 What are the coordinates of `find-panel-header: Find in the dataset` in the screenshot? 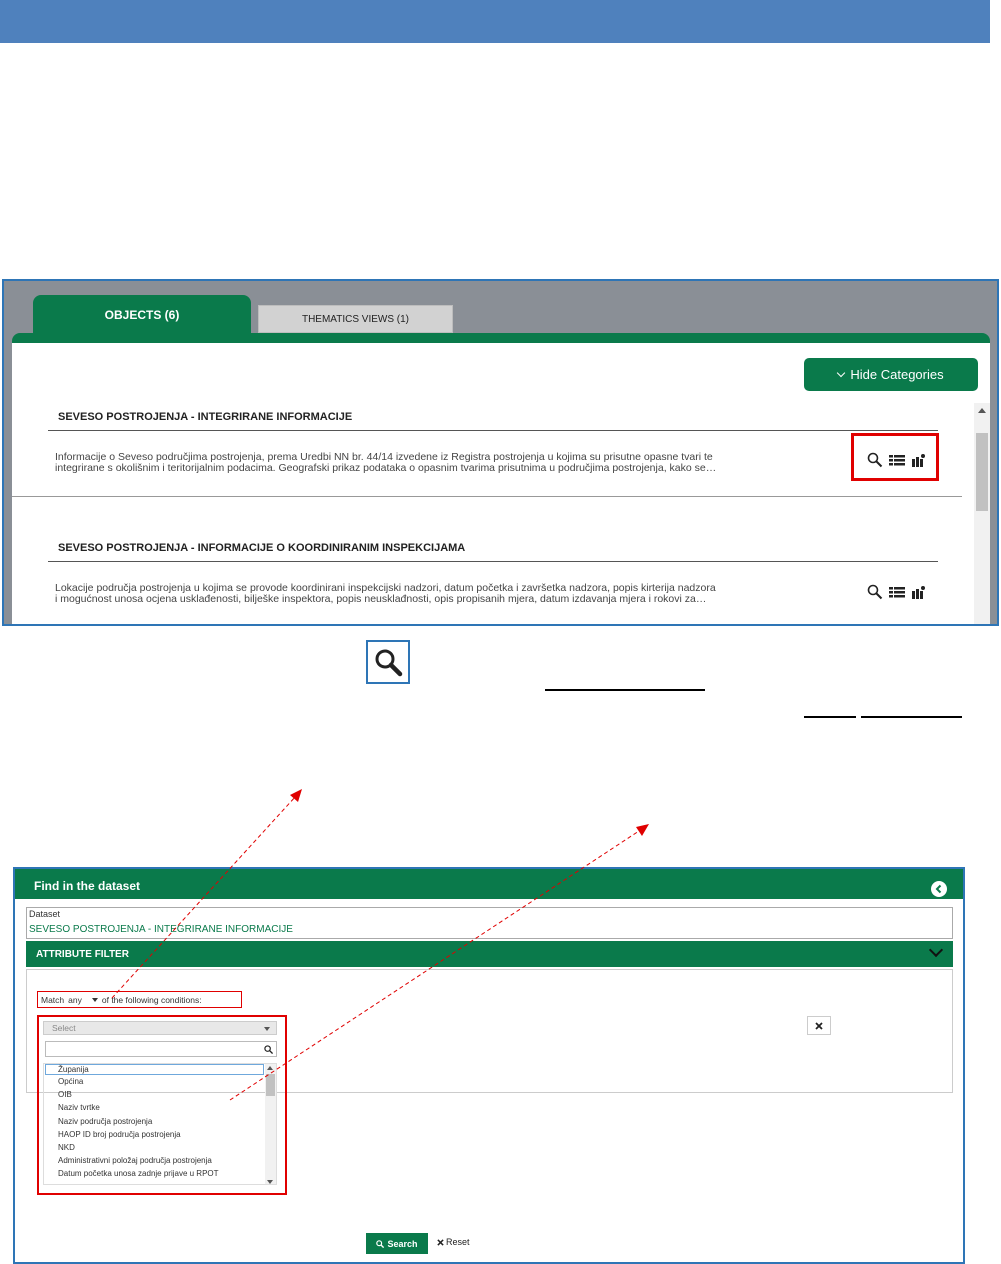 It's located at (489, 884).